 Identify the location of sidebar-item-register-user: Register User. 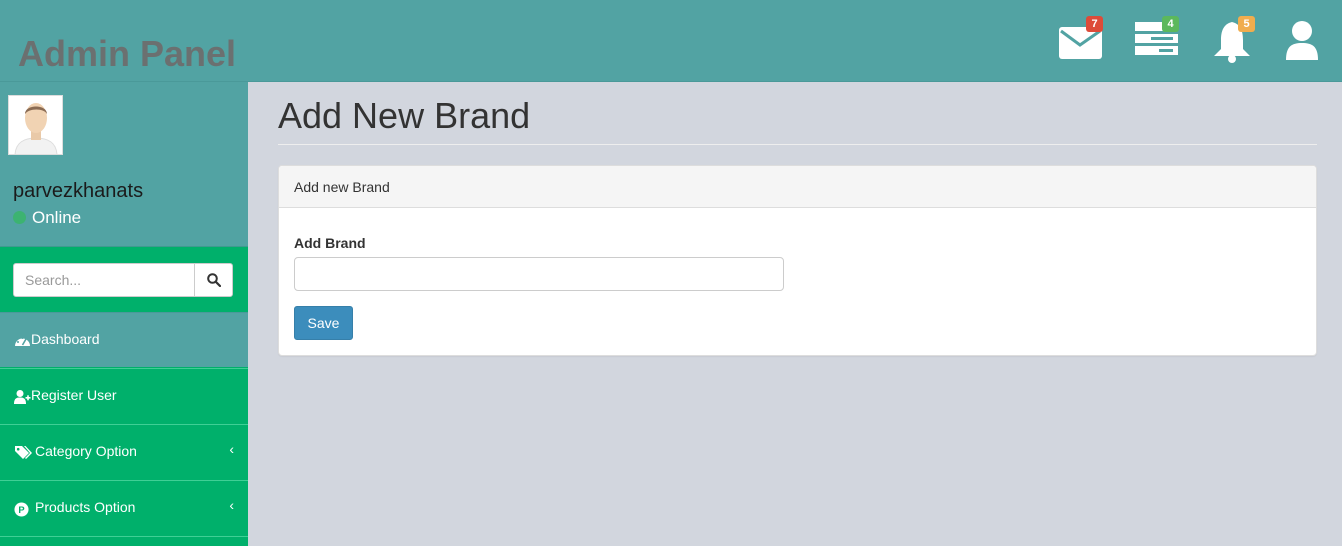
(124, 395).